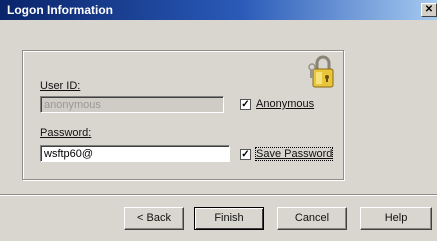 The height and width of the screenshot is (241, 437). What do you see at coordinates (218, 195) in the screenshot?
I see `button-separator` at bounding box center [218, 195].